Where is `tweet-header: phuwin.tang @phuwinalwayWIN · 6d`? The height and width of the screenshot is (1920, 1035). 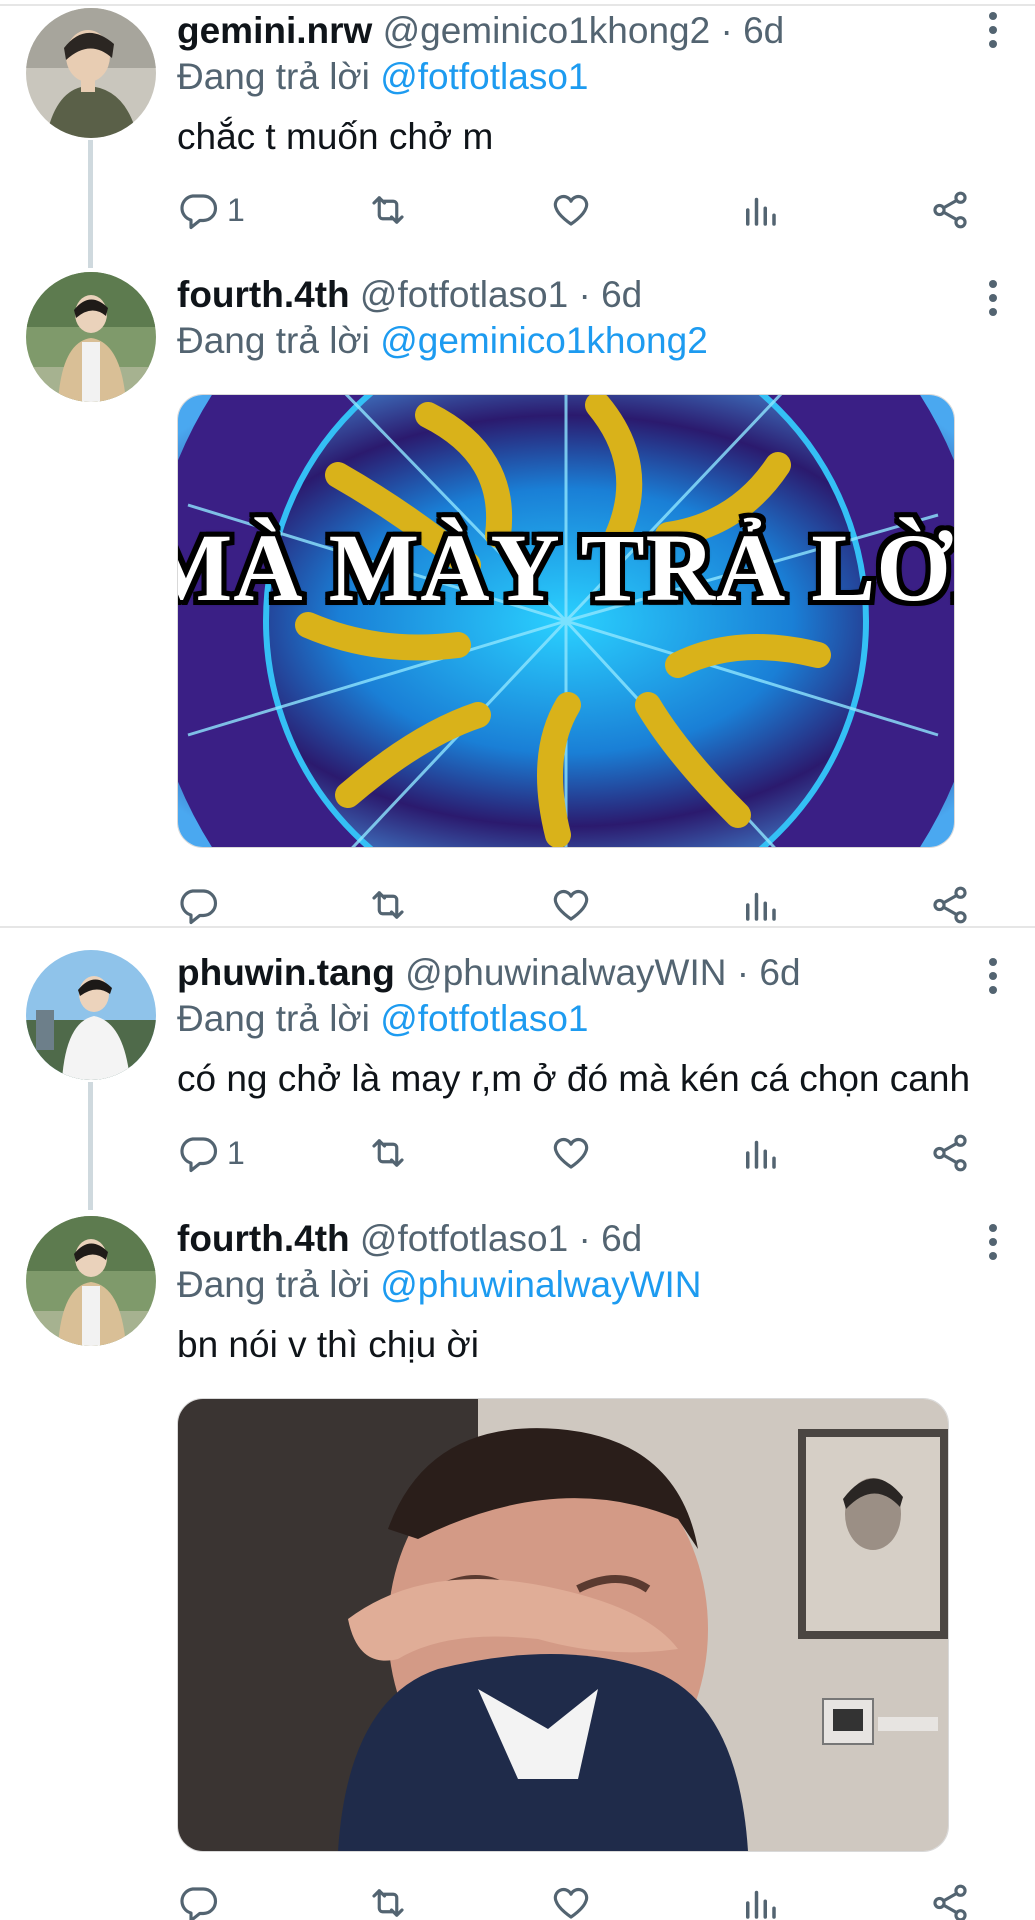 tweet-header: phuwin.tang @phuwinalwayWIN · 6d is located at coordinates (587, 973).